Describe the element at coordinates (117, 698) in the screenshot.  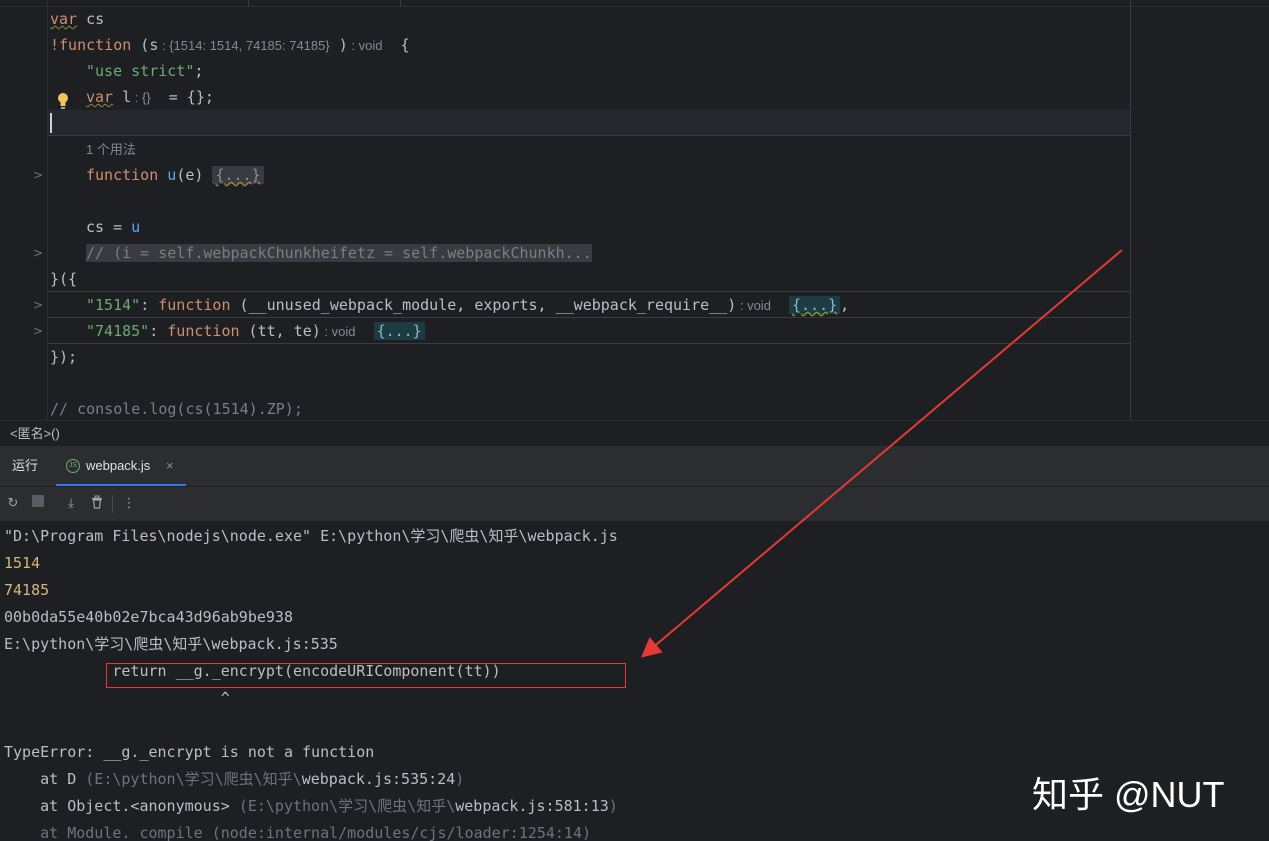
I see `error-caret: ^` at that location.